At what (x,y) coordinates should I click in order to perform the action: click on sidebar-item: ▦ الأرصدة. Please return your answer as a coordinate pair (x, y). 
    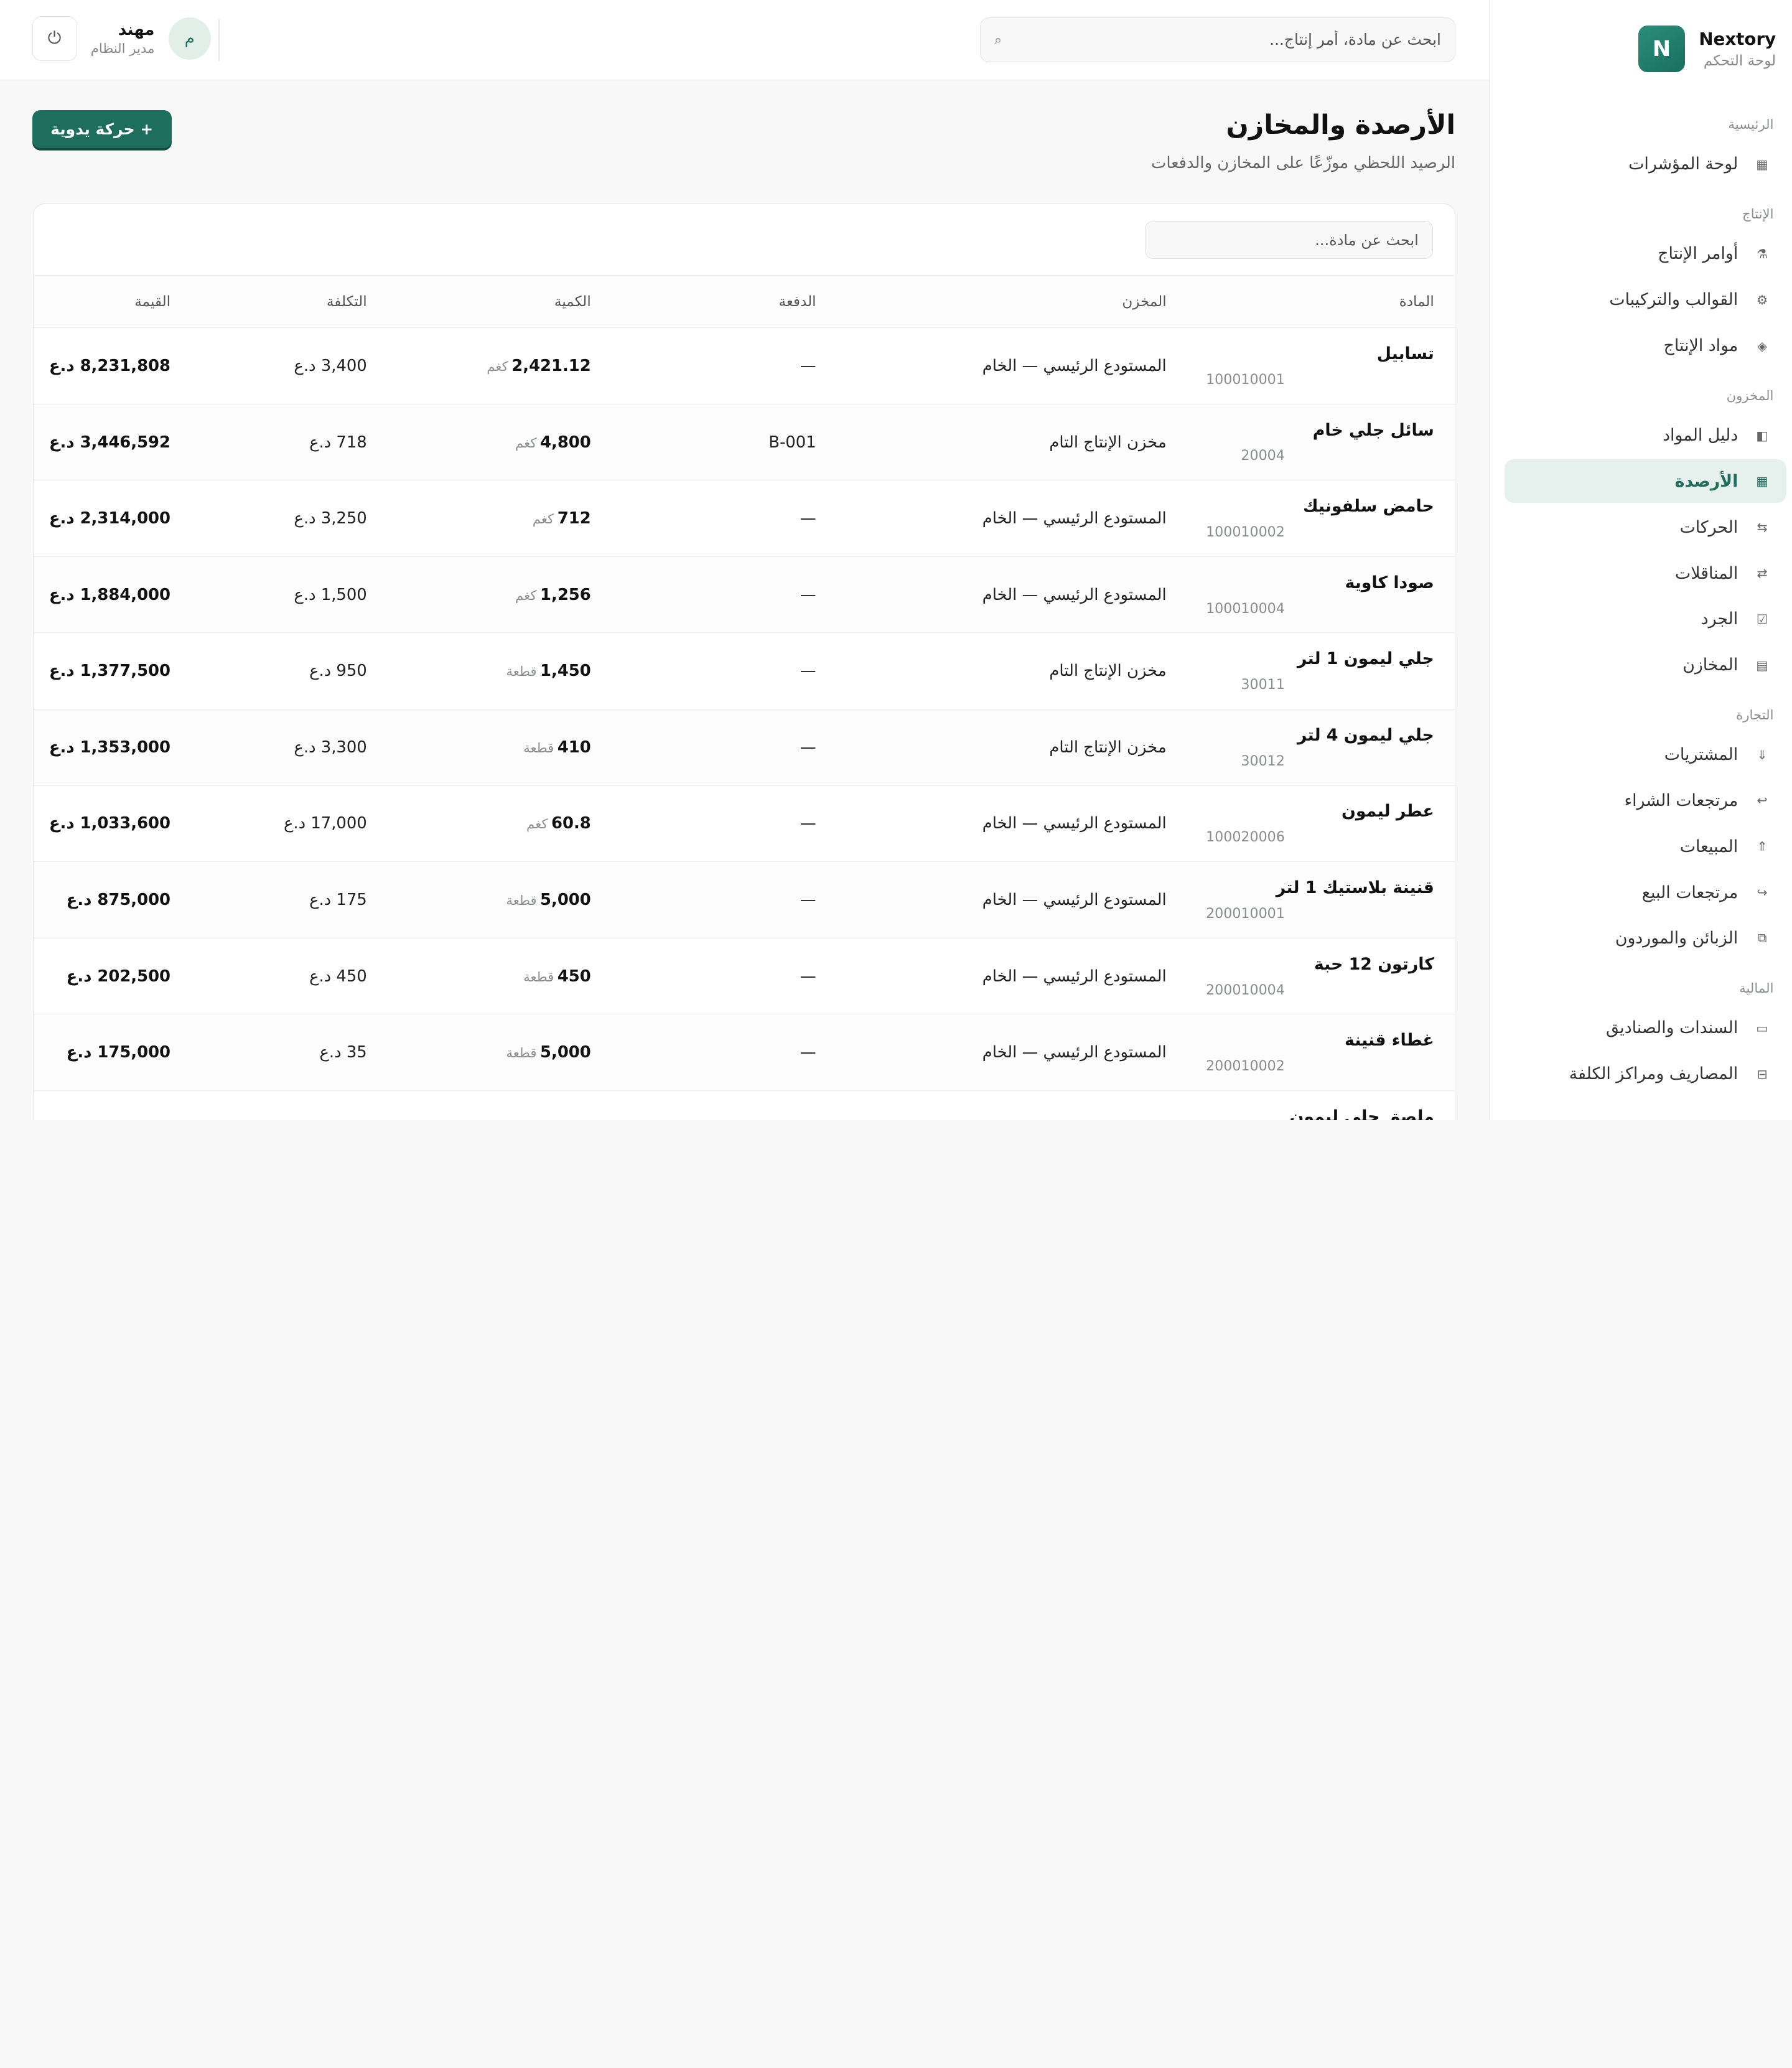
    Looking at the image, I should click on (1645, 481).